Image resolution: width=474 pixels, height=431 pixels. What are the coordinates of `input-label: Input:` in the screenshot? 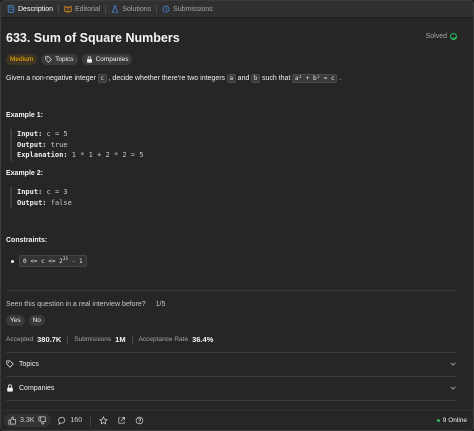 It's located at (30, 134).